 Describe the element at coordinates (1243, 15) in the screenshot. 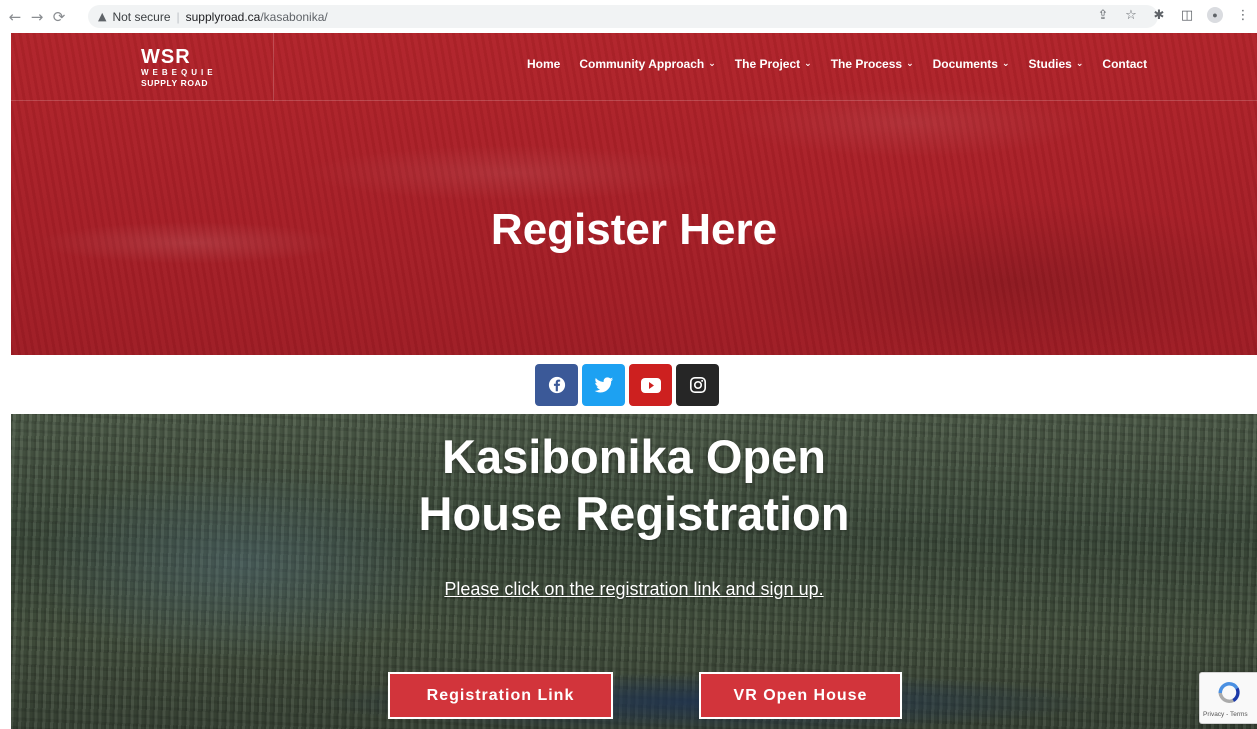

I see `menu-icon: ⋮` at that location.